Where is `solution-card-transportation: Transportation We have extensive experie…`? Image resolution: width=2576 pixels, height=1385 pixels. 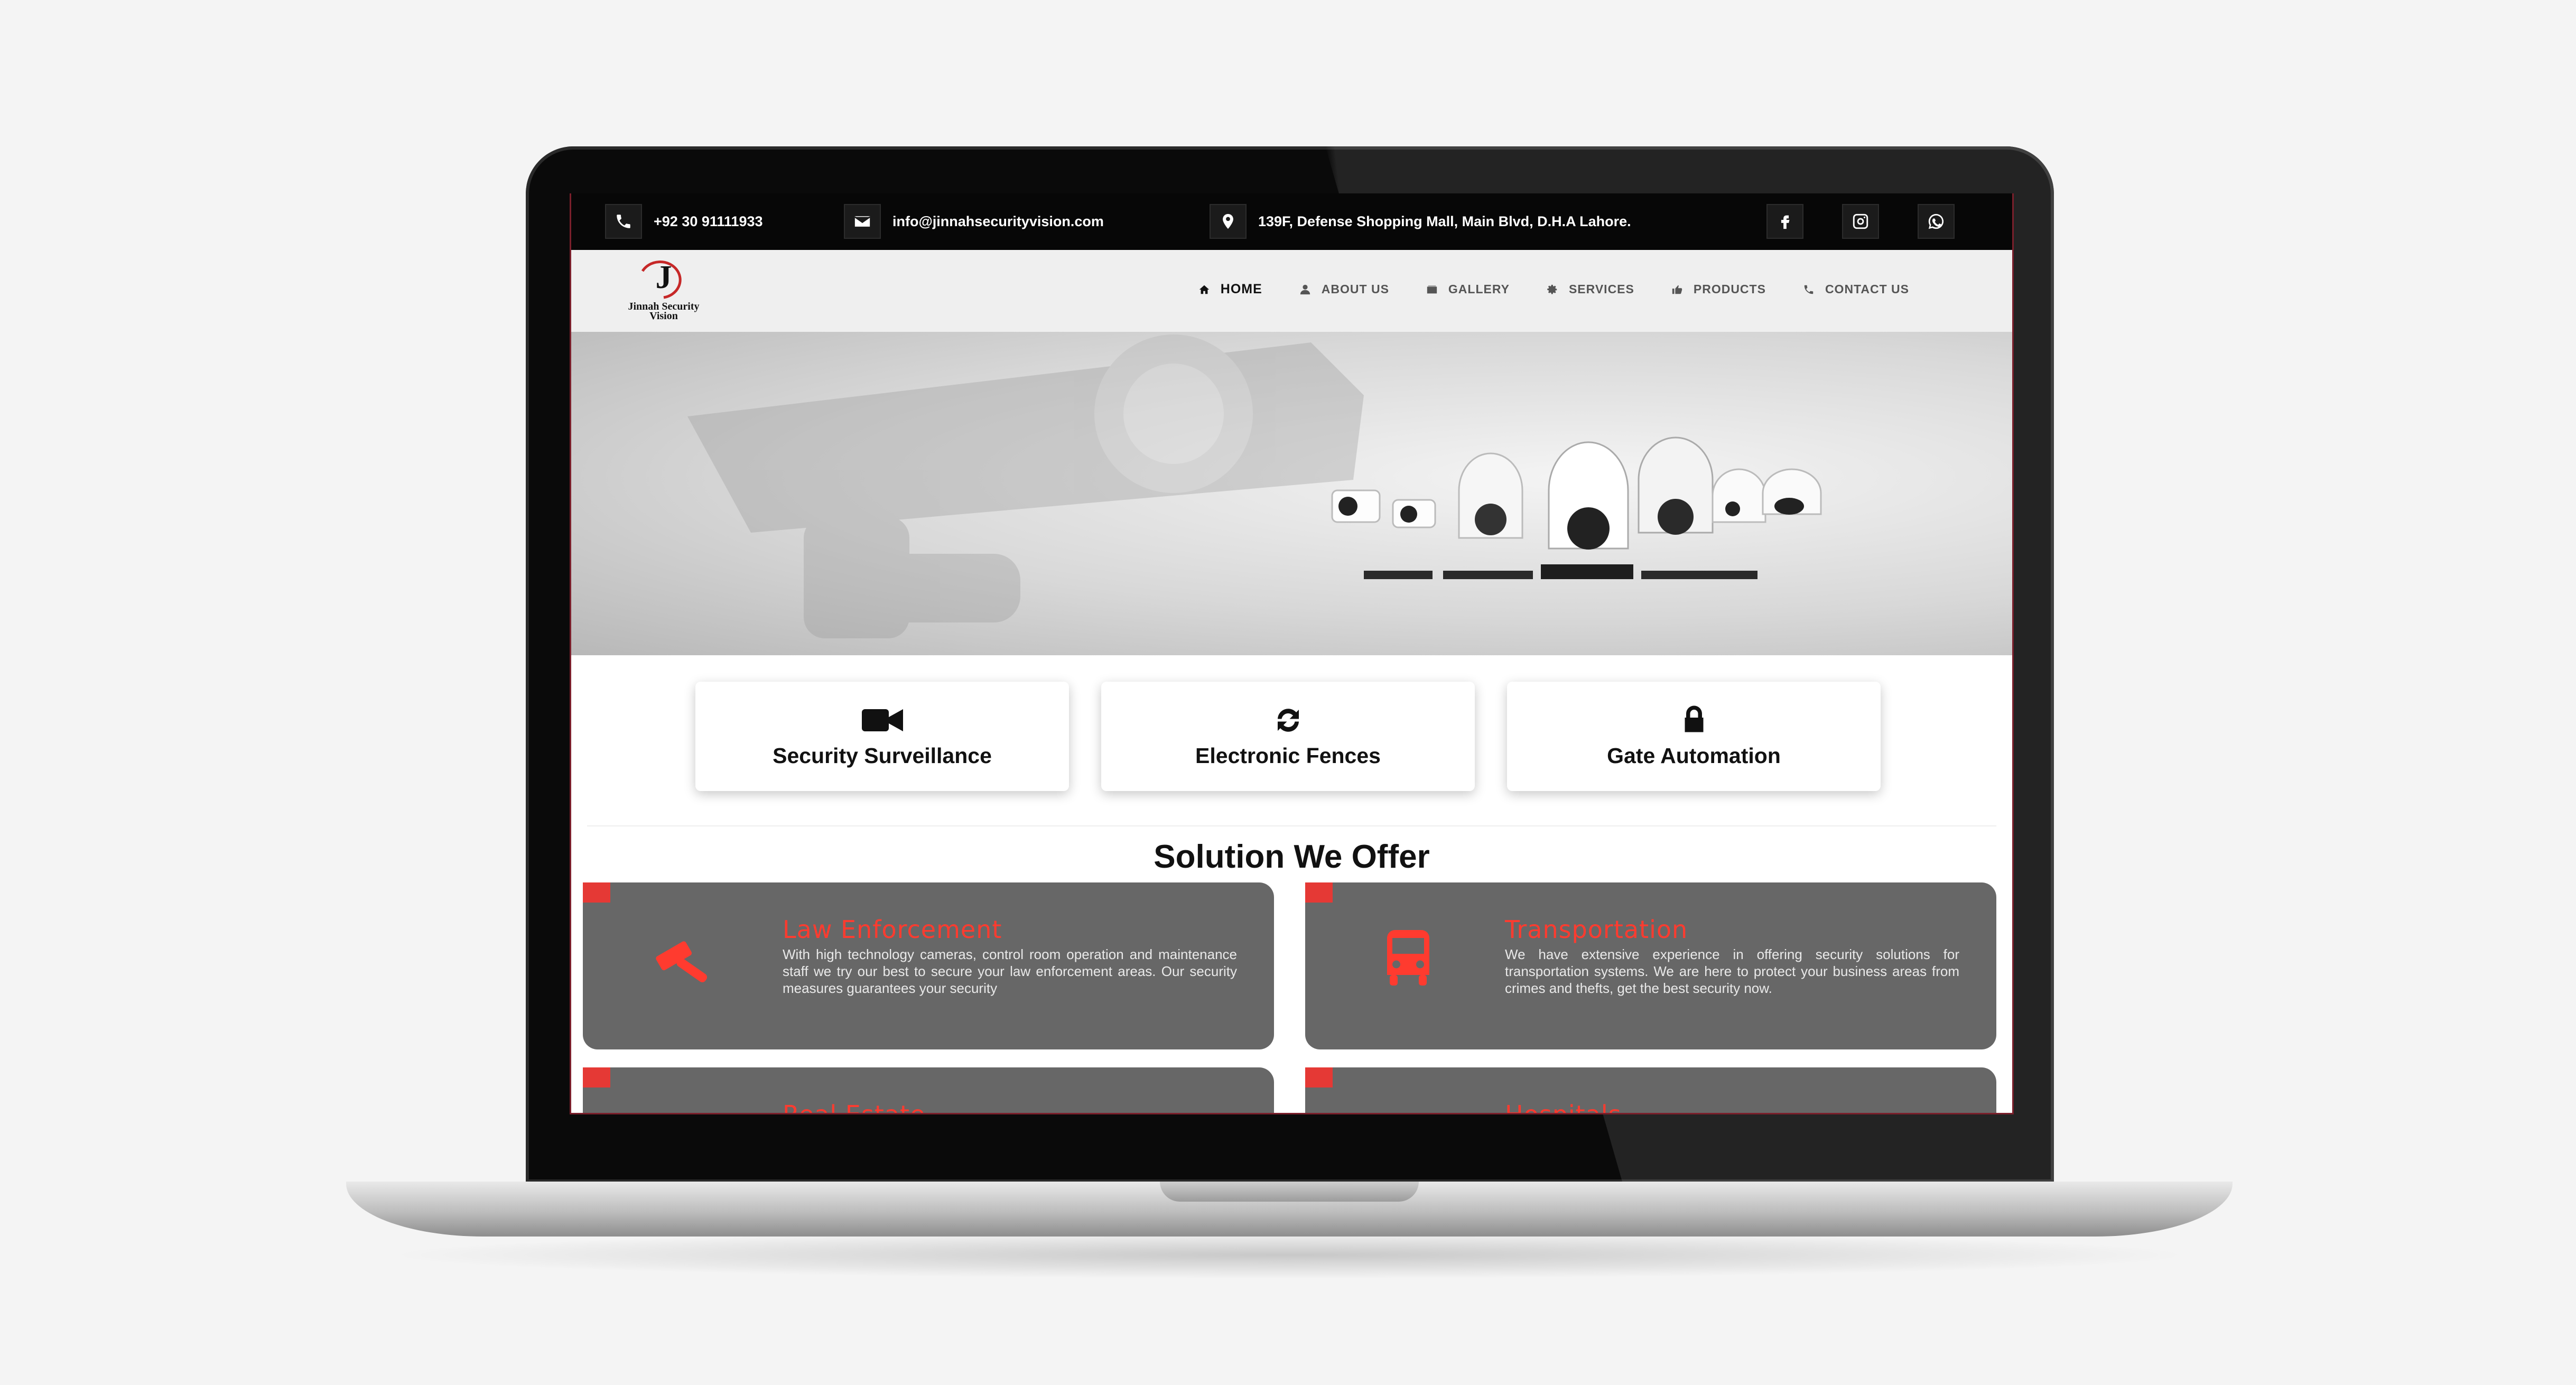
solution-card-transportation: Transportation We have extensive experie… is located at coordinates (1650, 966).